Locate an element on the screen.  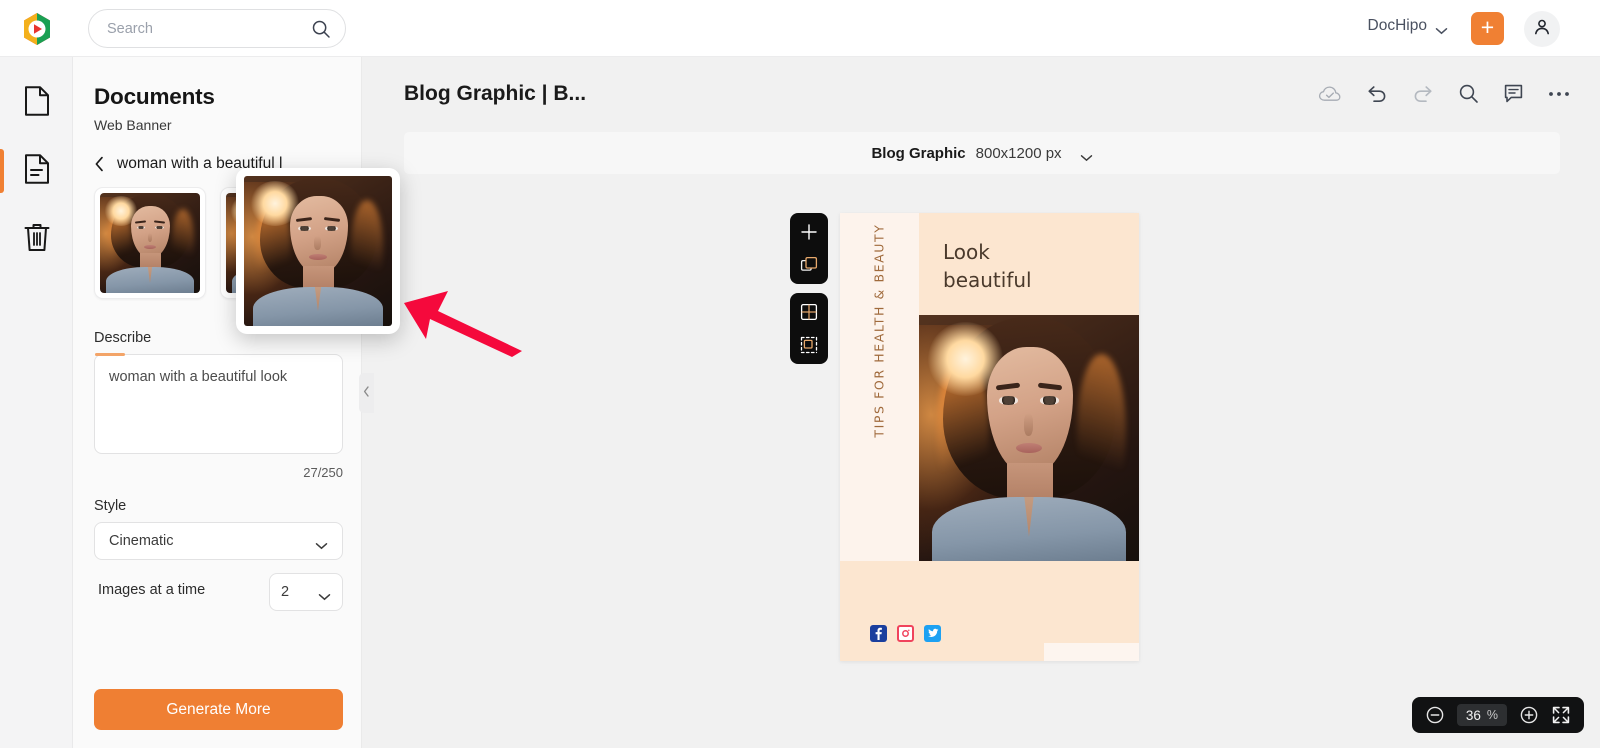
sidebar-item-document is located at coordinates (36, 103).